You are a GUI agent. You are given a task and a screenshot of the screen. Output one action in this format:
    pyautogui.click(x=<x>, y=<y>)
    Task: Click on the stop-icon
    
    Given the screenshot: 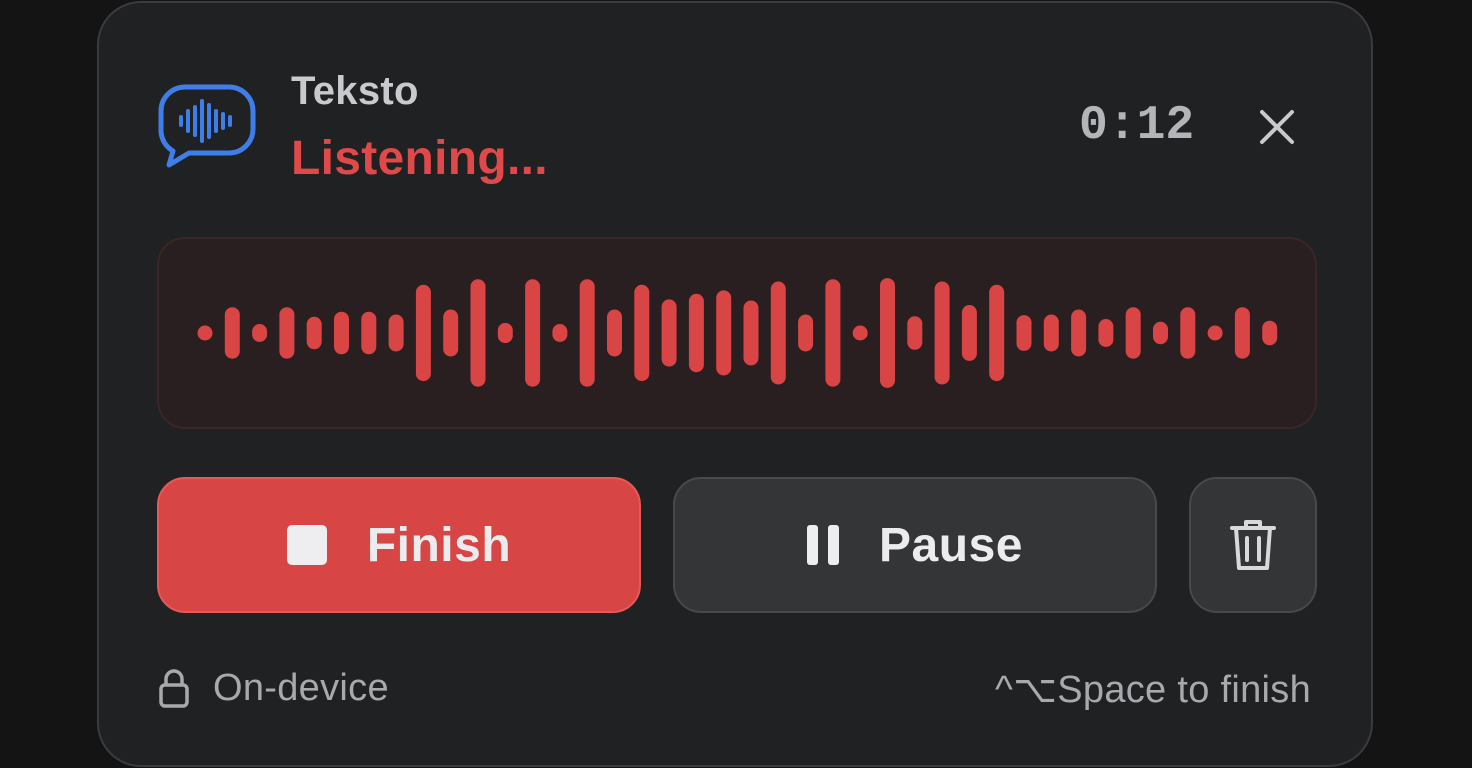 What is the action you would take?
    pyautogui.click(x=306, y=545)
    